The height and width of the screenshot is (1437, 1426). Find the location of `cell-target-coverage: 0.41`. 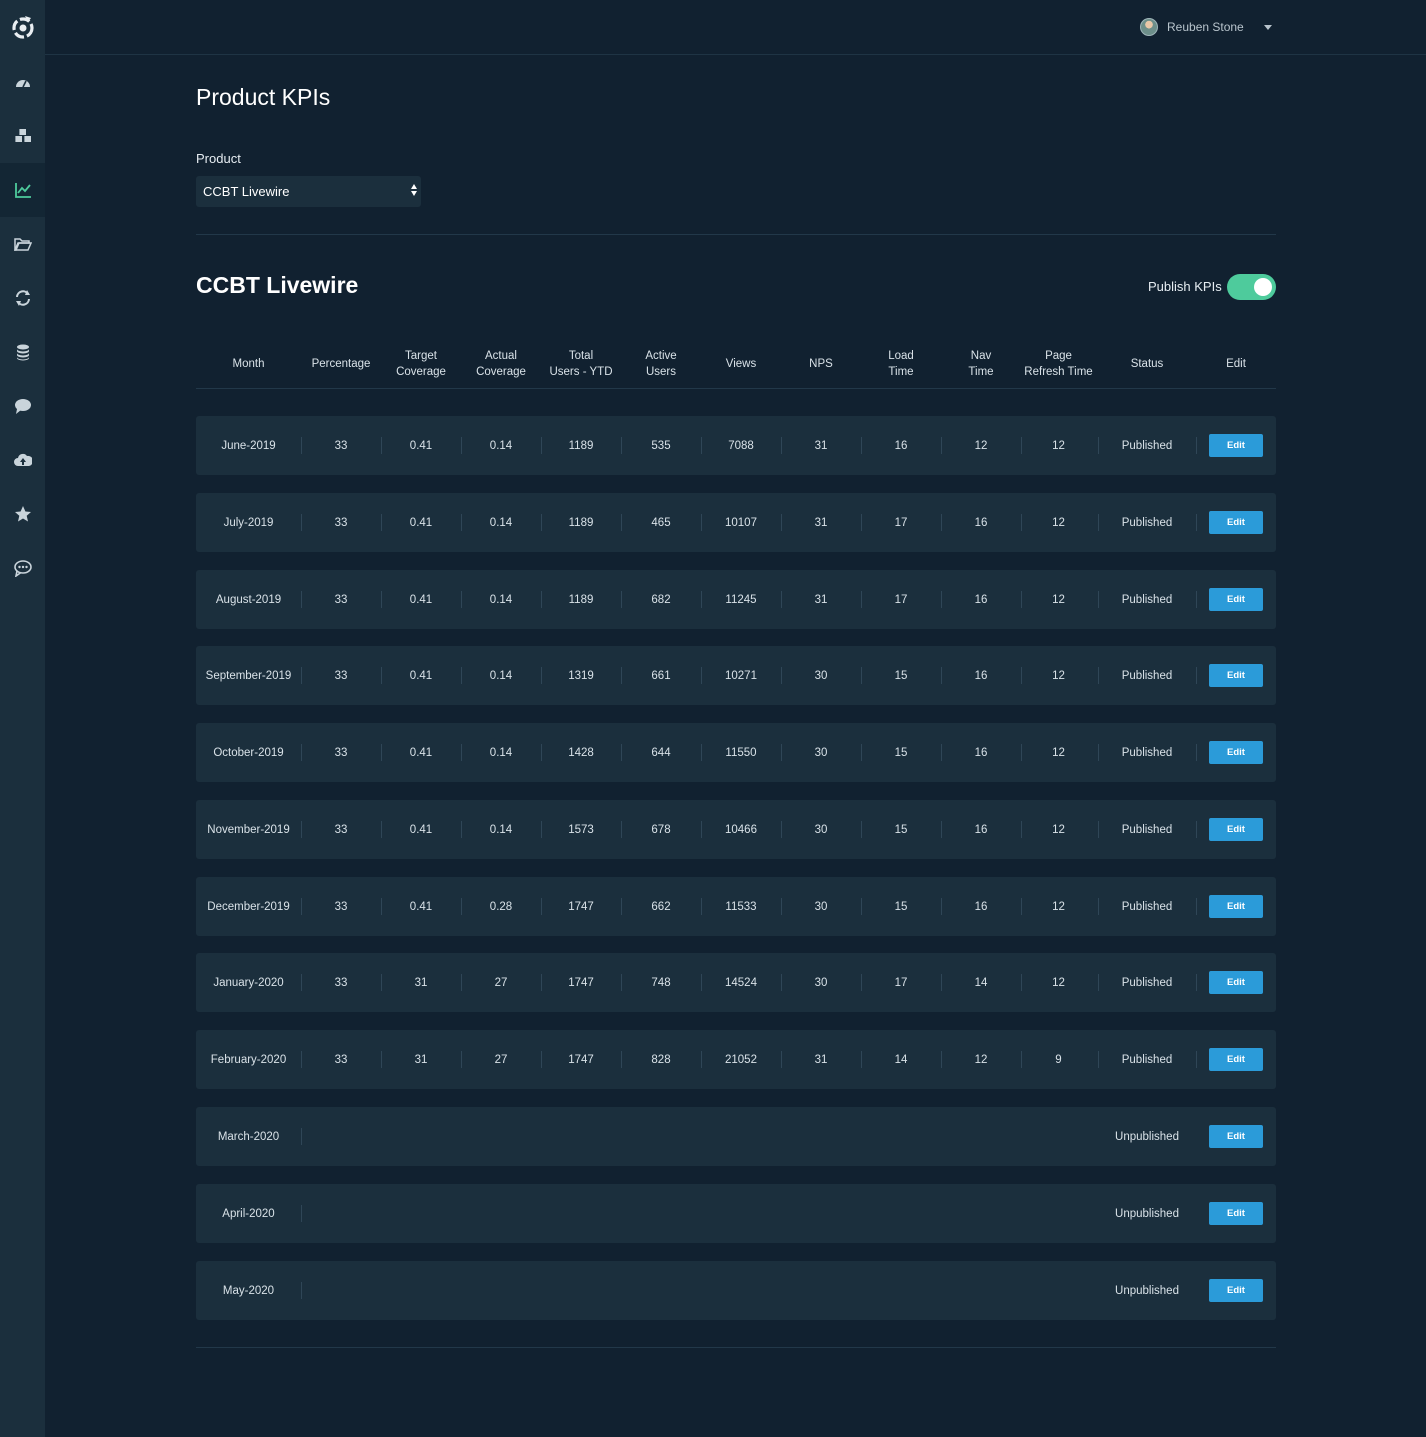

cell-target-coverage: 0.41 is located at coordinates (421, 906).